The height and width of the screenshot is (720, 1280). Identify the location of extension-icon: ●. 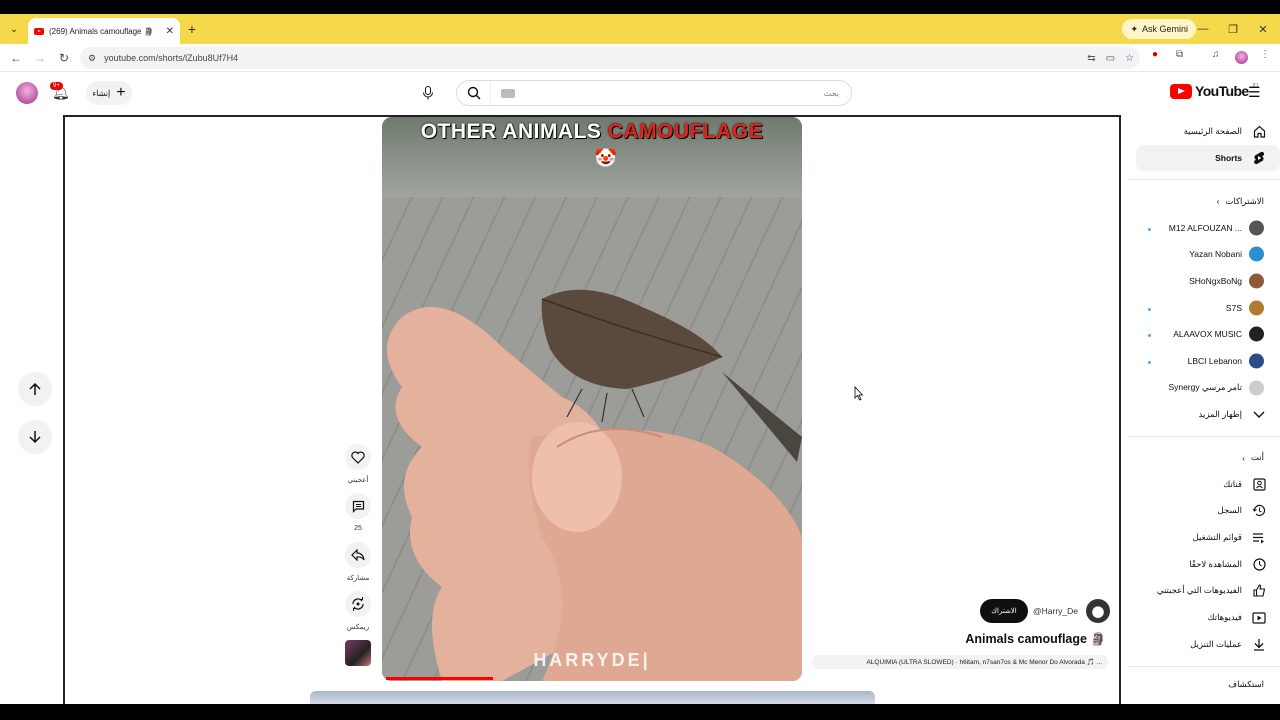
(1155, 54).